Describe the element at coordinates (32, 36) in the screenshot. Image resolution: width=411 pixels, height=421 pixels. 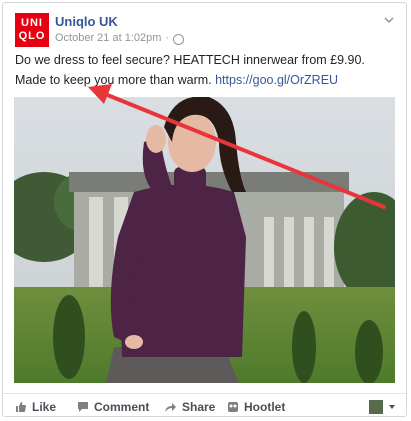
I see `logo-line-2: QLO` at that location.